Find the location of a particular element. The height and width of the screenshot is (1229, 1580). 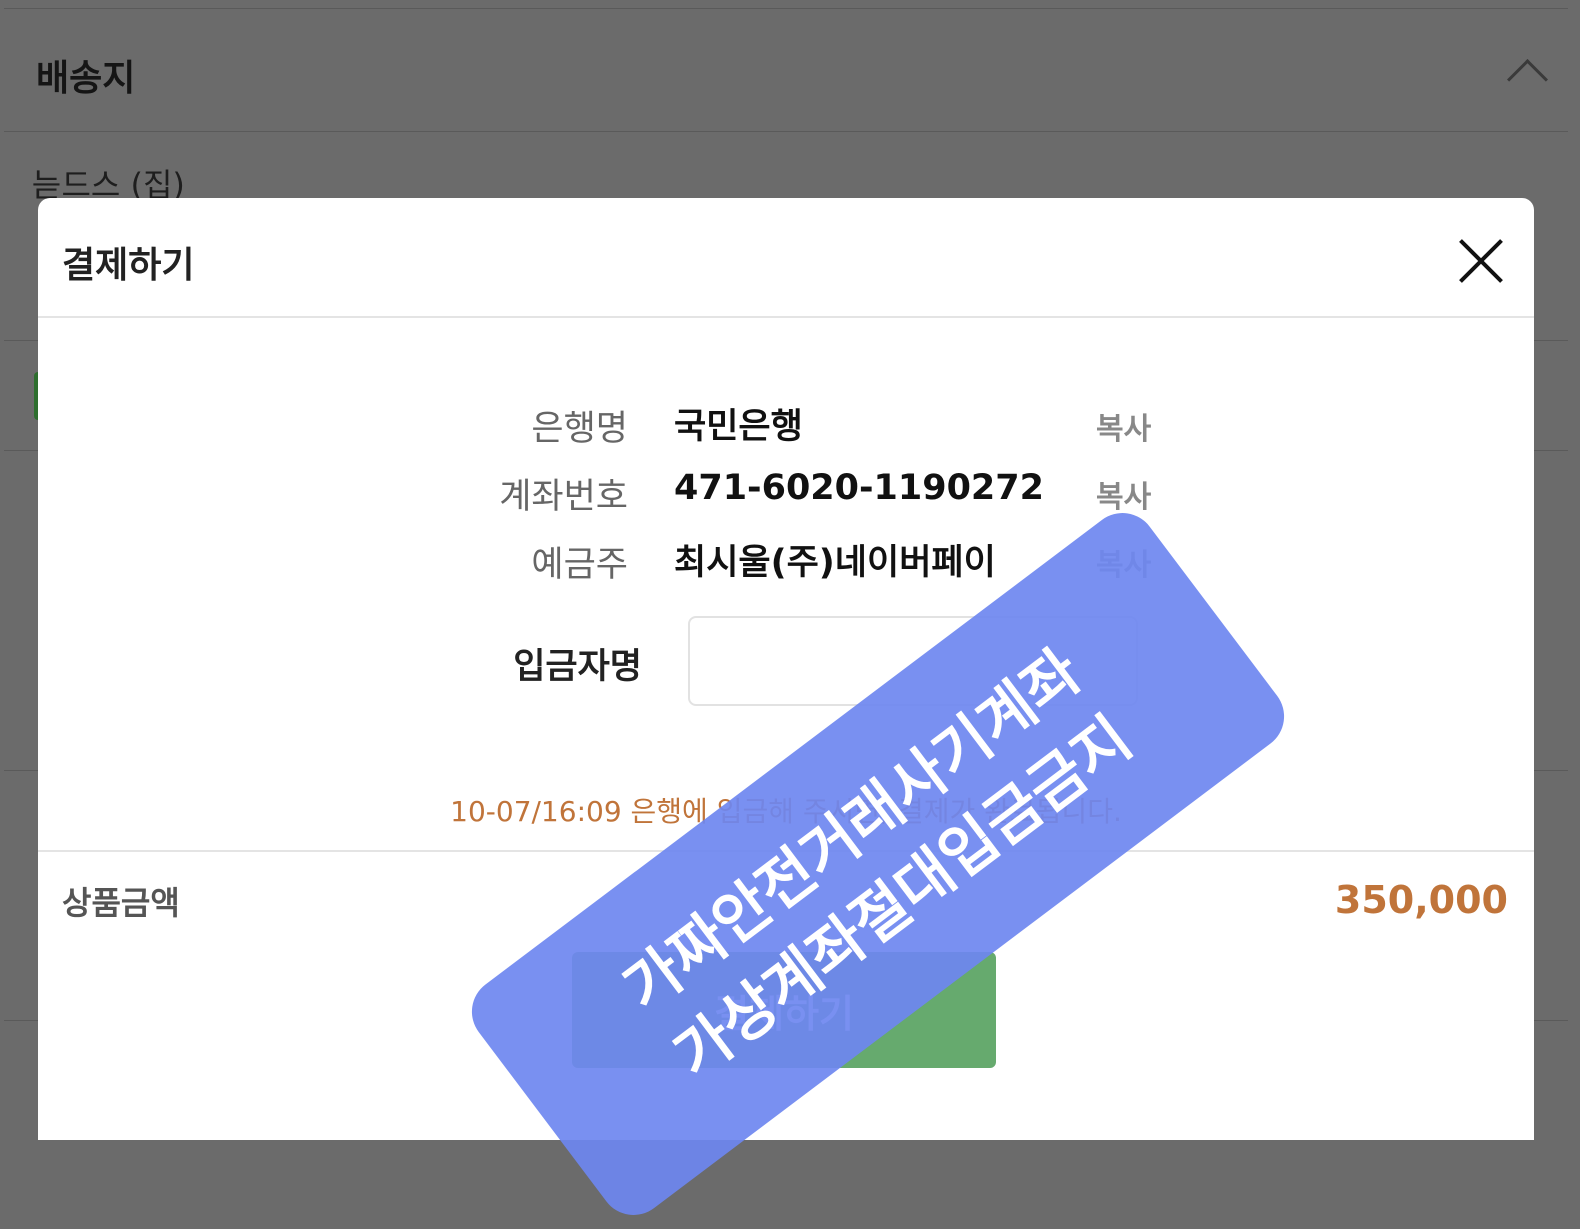

copy-account-number-button: 복사 is located at coordinates (1123, 494).